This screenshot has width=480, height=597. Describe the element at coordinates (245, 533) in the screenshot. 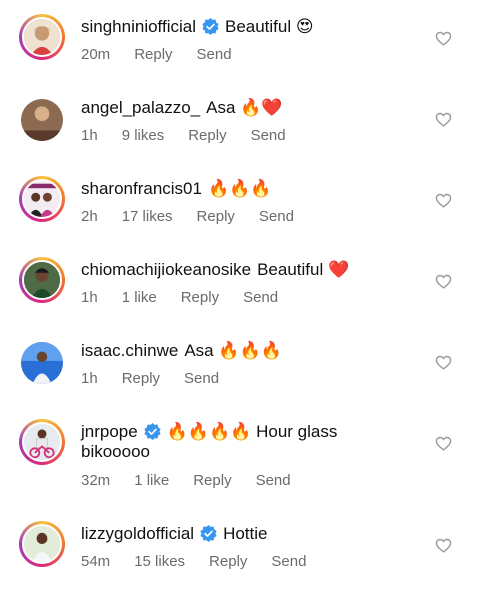

I see `comment-text: Hottie` at that location.